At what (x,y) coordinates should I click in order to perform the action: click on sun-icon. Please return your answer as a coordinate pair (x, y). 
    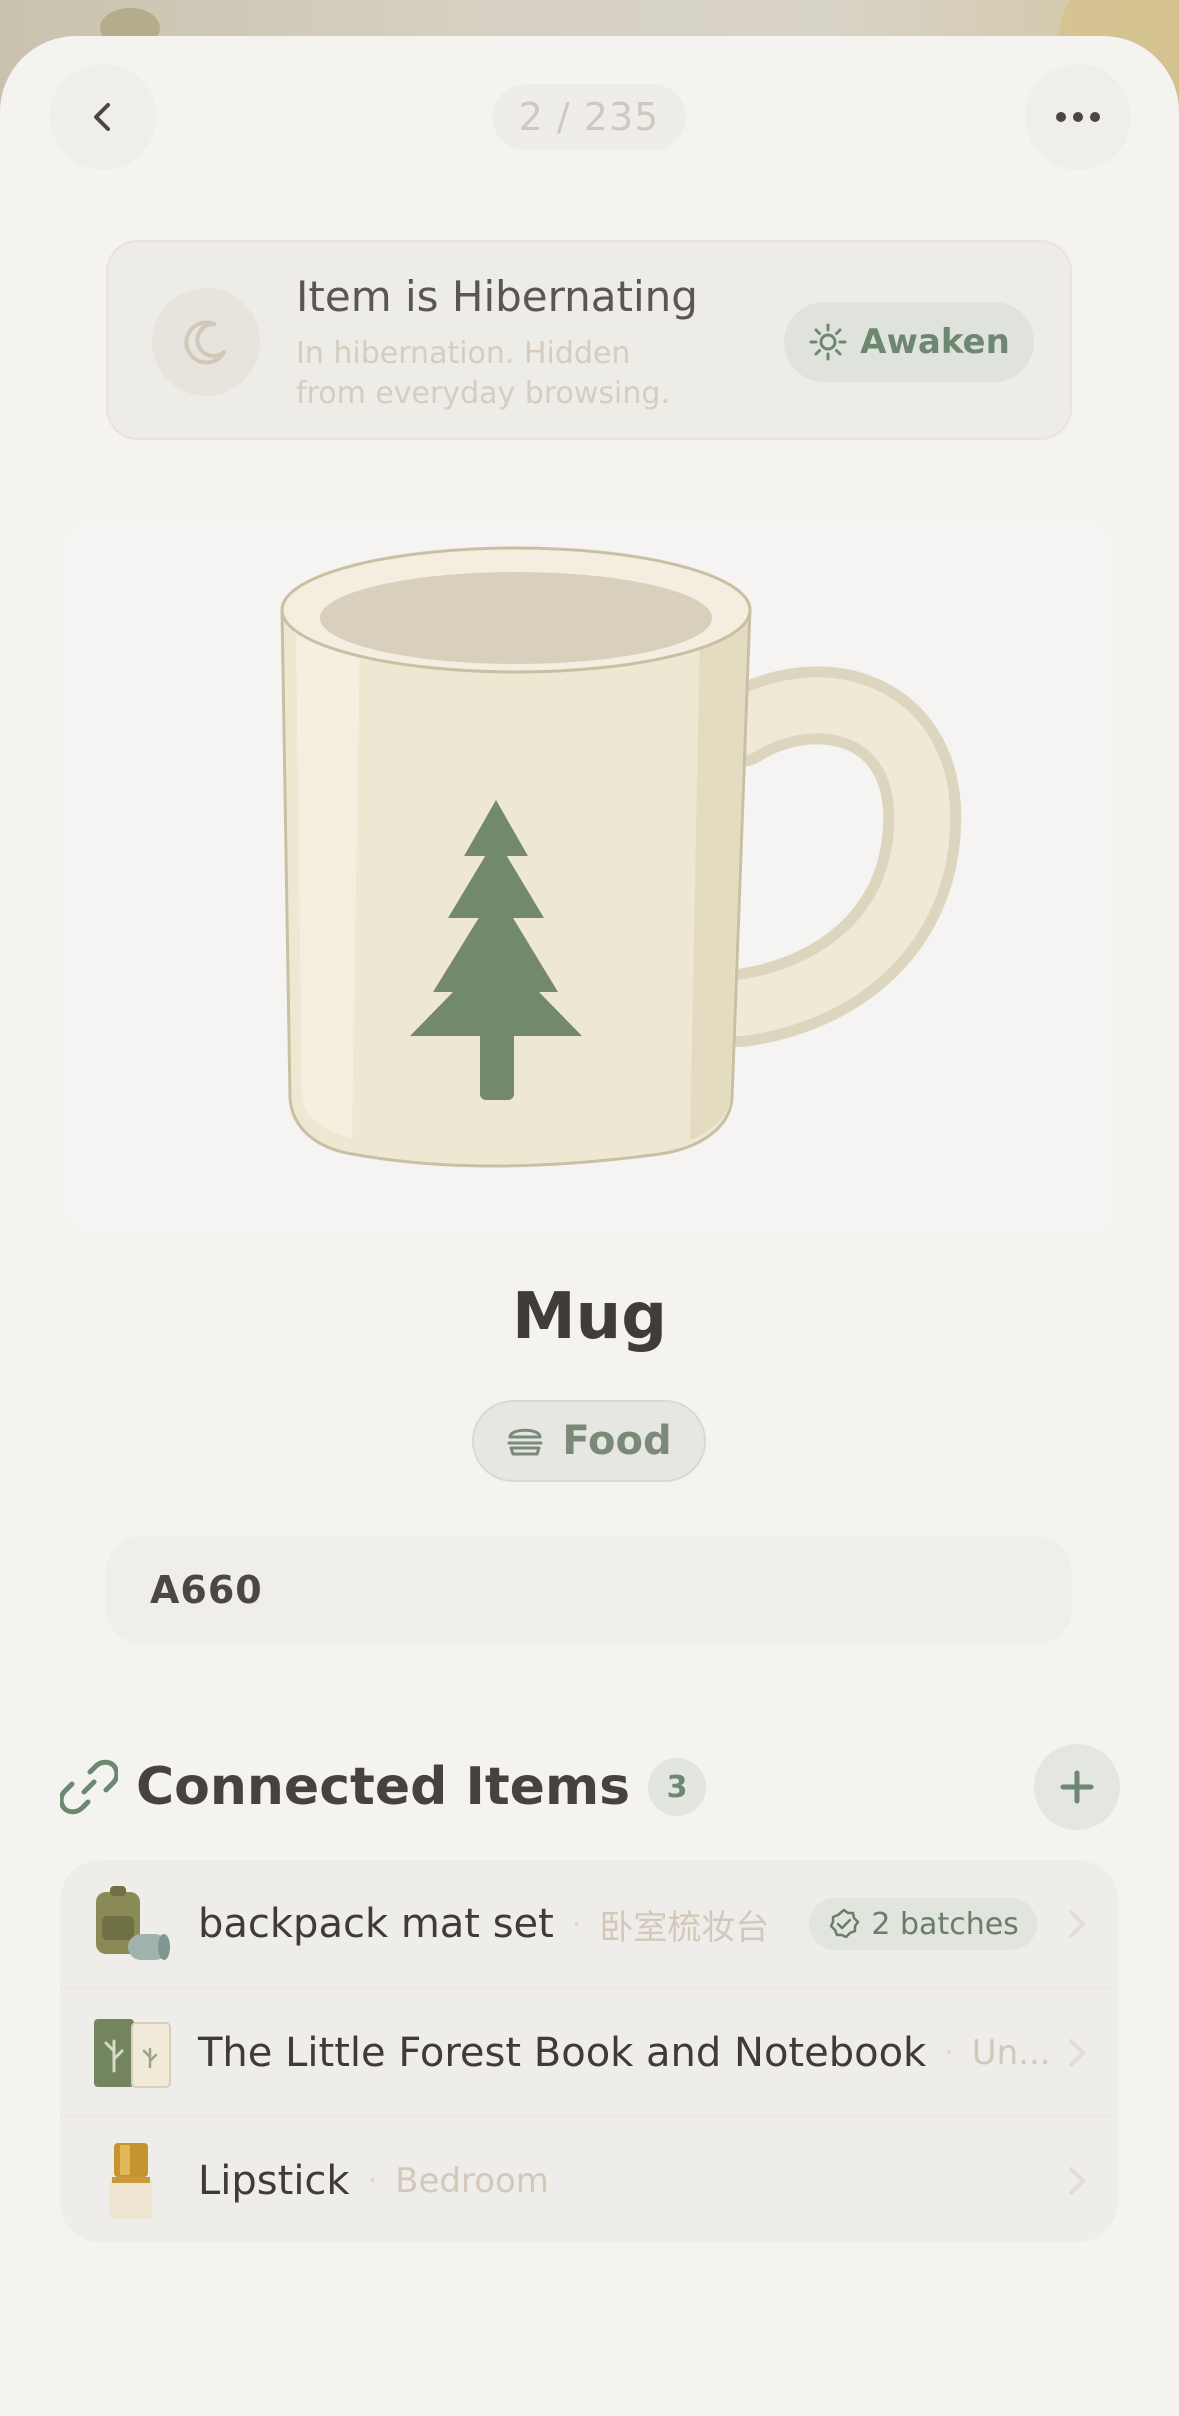
    Looking at the image, I should click on (828, 342).